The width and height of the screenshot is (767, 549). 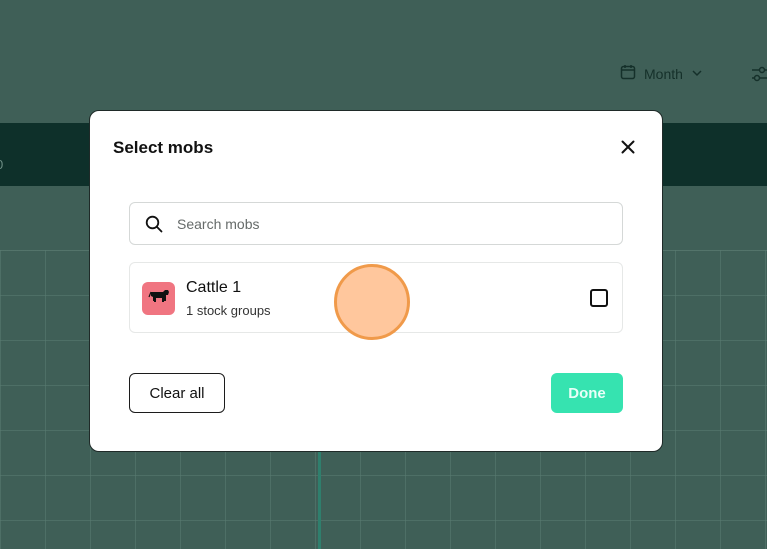 What do you see at coordinates (214, 287) in the screenshot?
I see `mob-name: Cattle 1` at bounding box center [214, 287].